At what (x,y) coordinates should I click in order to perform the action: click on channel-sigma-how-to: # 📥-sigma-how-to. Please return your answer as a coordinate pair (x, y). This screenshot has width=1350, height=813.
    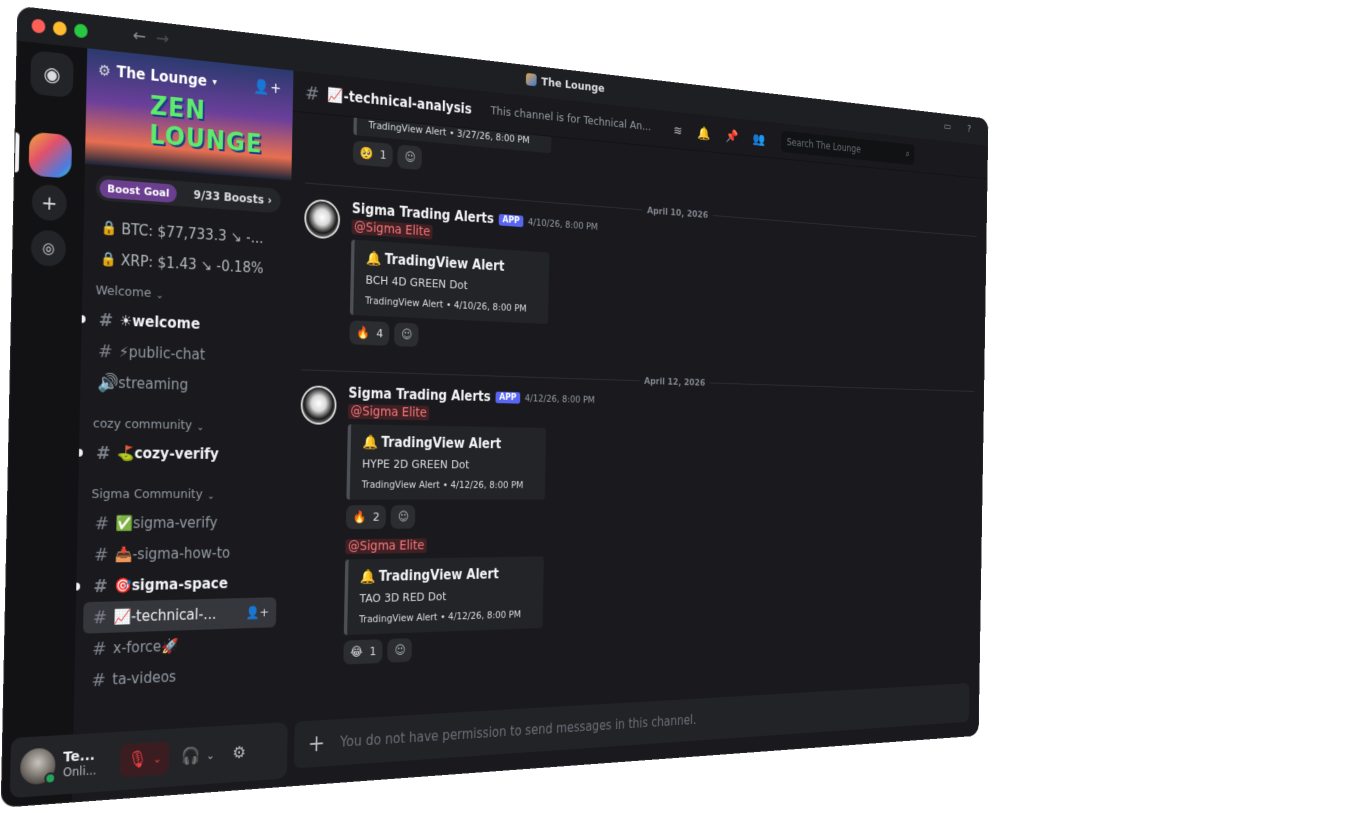
    Looking at the image, I should click on (181, 554).